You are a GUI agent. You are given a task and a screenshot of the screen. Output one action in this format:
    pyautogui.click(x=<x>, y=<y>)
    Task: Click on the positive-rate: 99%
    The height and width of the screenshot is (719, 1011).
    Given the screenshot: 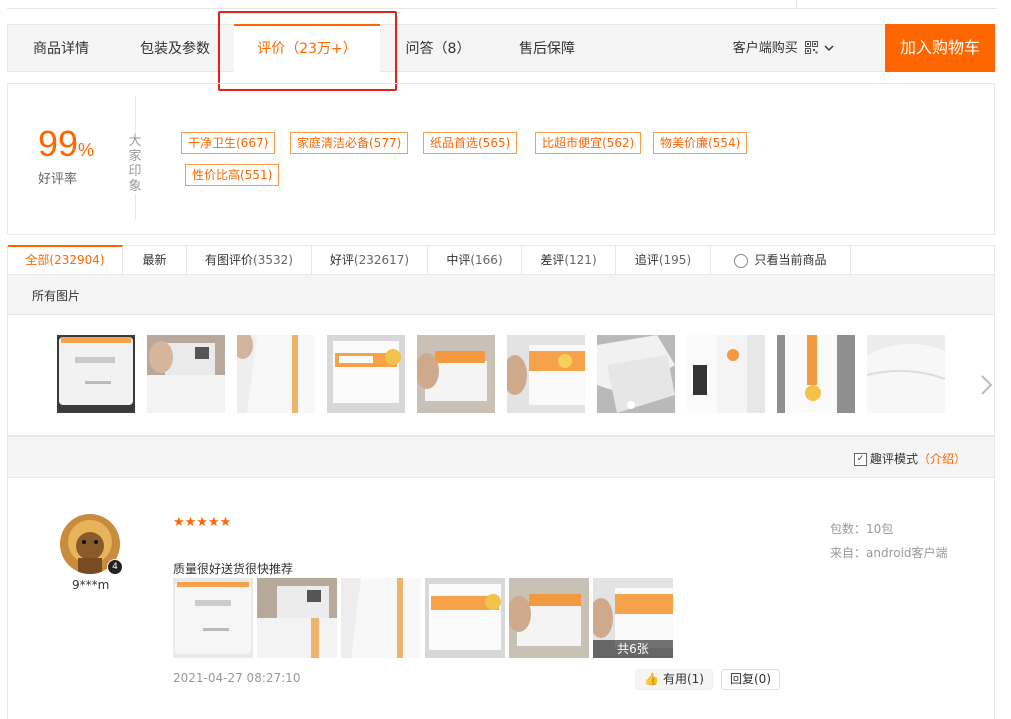 What is the action you would take?
    pyautogui.click(x=66, y=147)
    